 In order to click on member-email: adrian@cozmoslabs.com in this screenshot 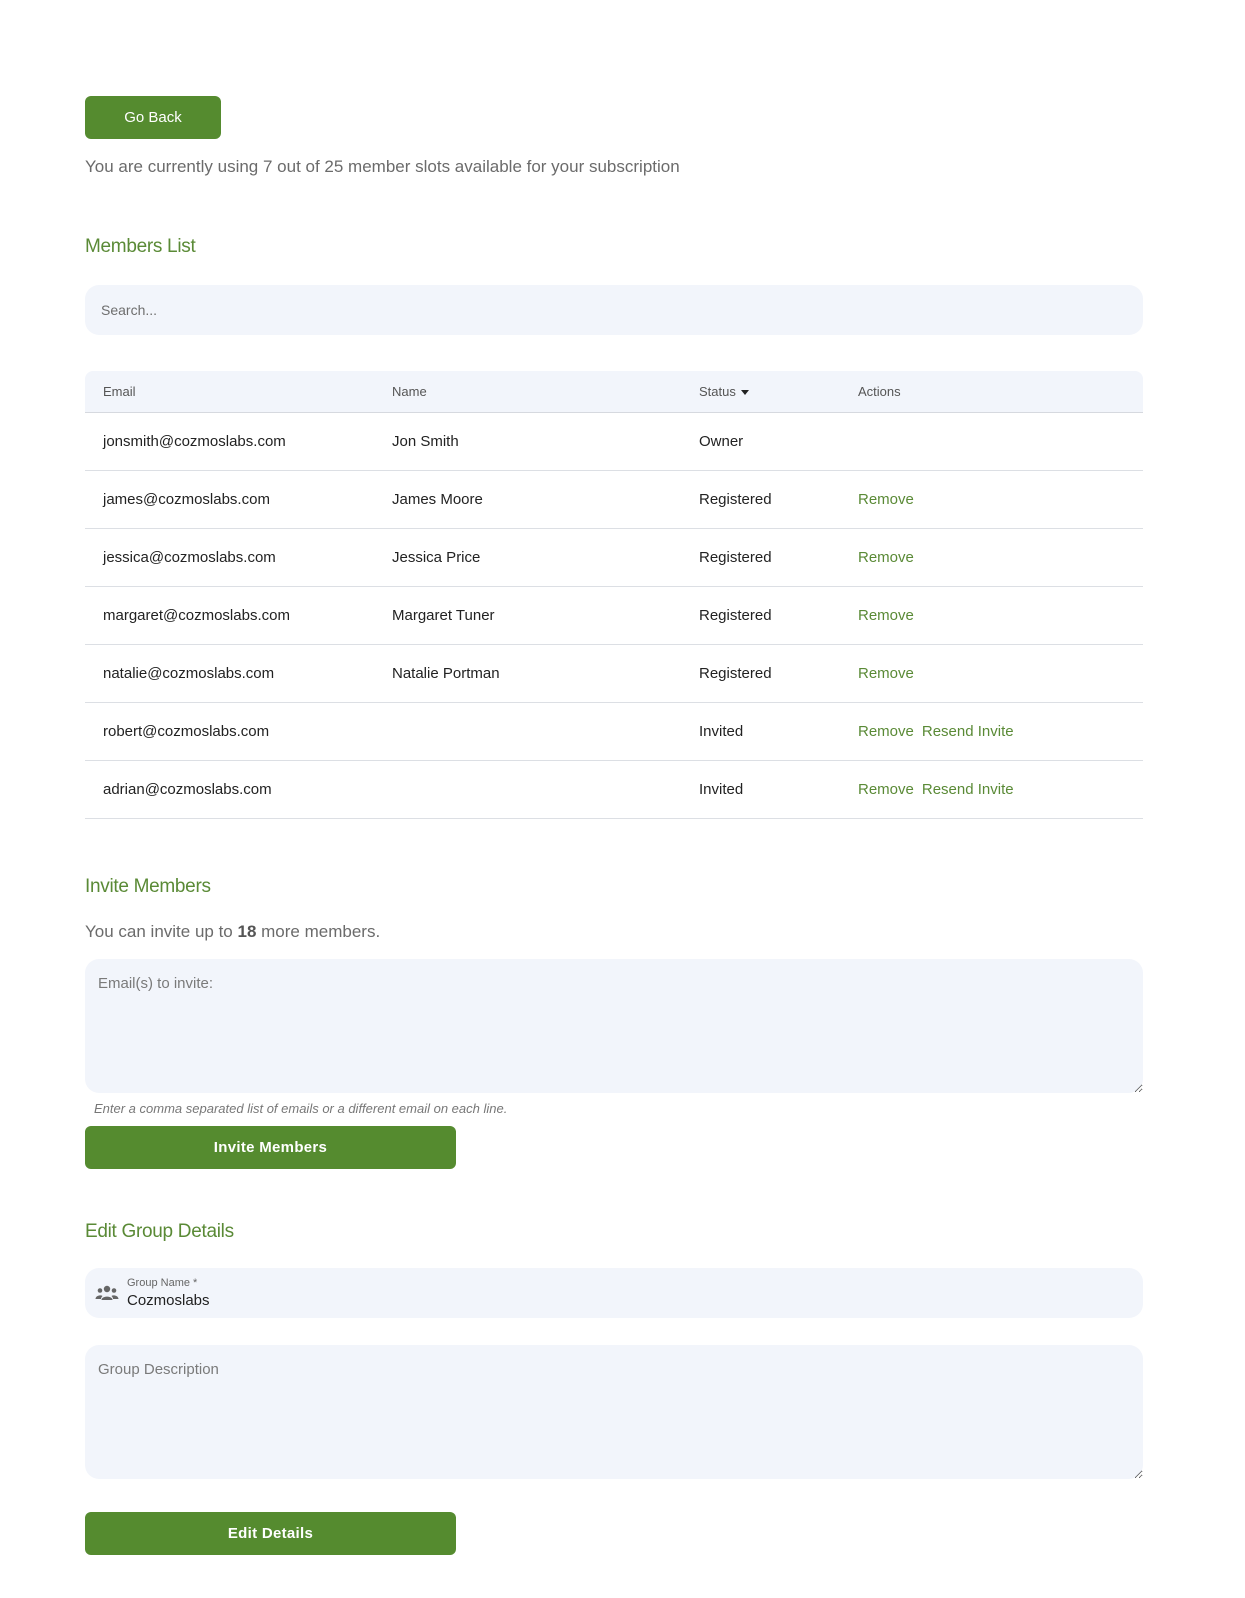, I will do `click(187, 789)`.